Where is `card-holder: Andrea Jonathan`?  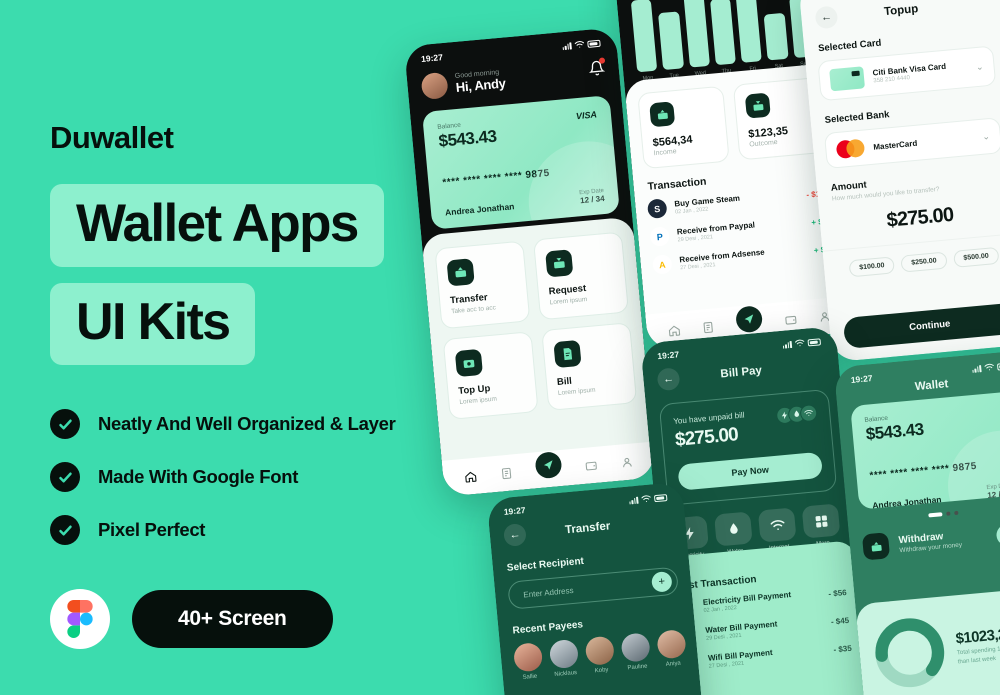
card-holder: Andrea Jonathan is located at coordinates (906, 502).